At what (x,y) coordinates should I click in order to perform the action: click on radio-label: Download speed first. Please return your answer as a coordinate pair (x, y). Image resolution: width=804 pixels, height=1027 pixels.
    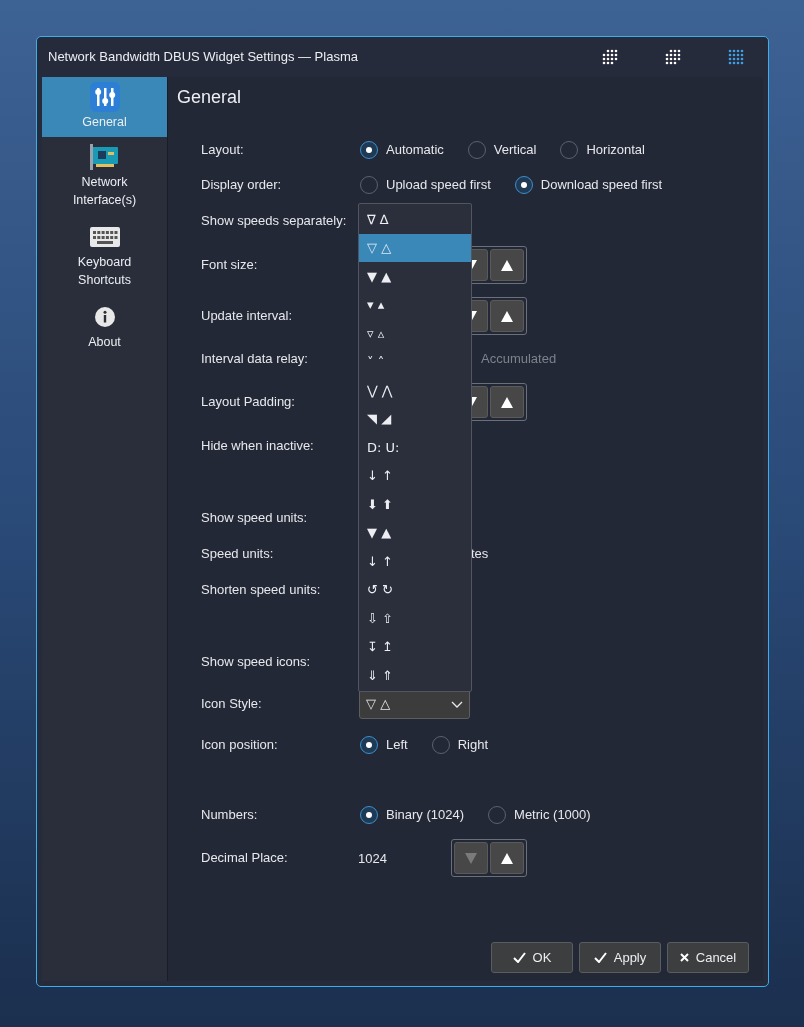
    Looking at the image, I should click on (601, 184).